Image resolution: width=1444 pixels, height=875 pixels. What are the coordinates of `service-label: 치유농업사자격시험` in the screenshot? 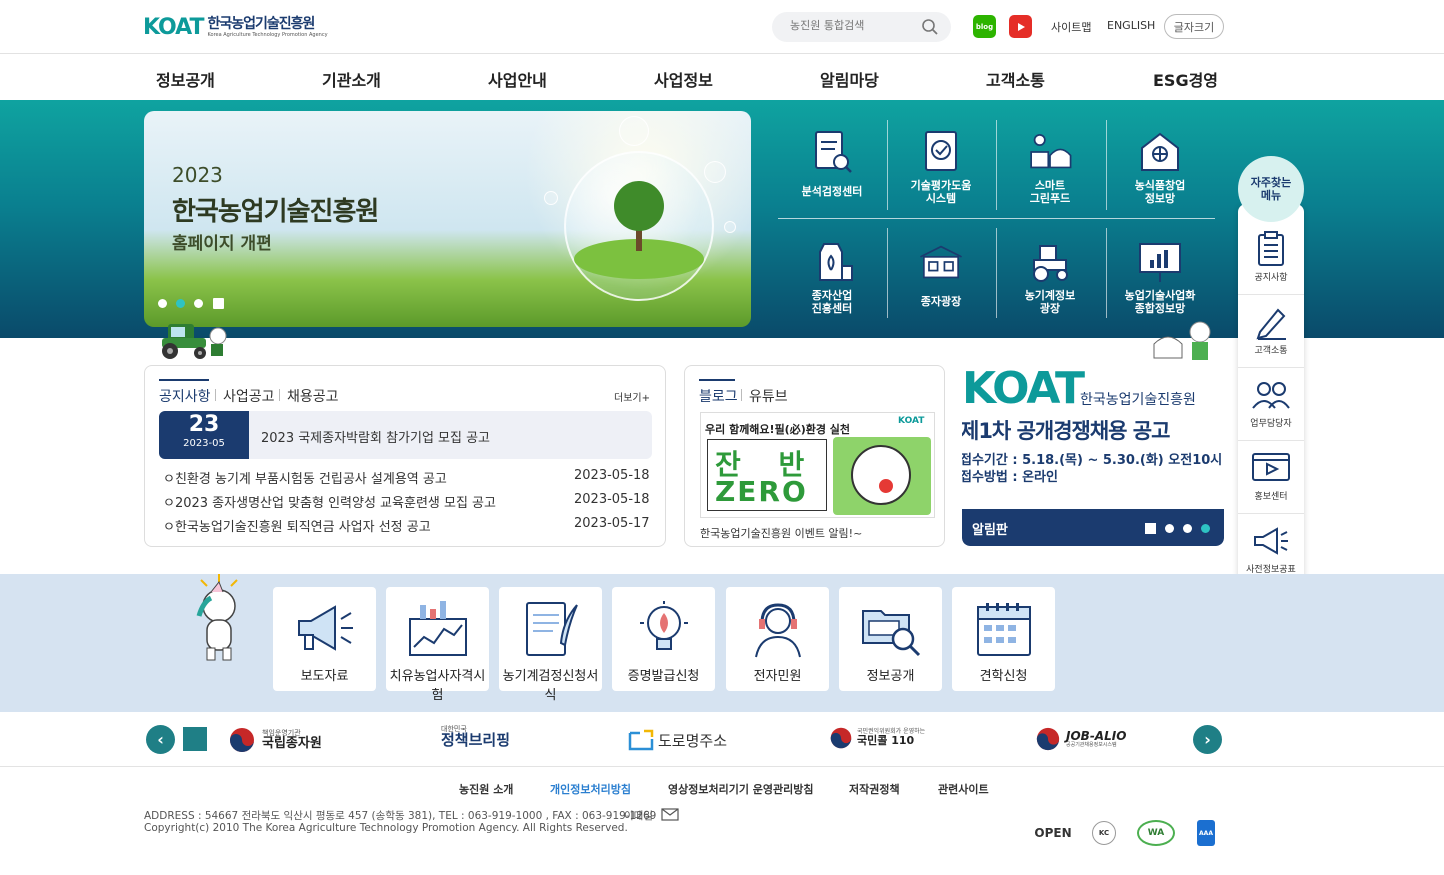 It's located at (437, 686).